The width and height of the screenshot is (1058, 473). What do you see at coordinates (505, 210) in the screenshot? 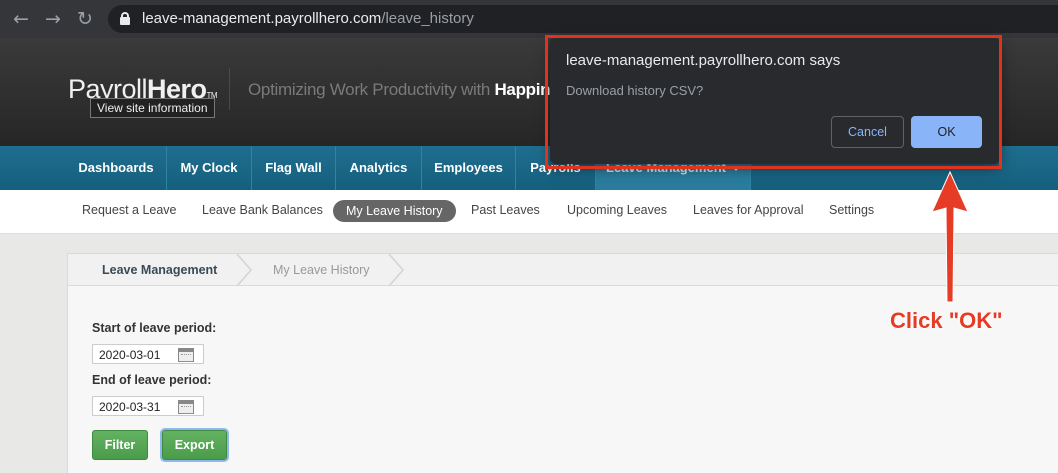
I see `subnav-past-leaves: Past Leaves` at bounding box center [505, 210].